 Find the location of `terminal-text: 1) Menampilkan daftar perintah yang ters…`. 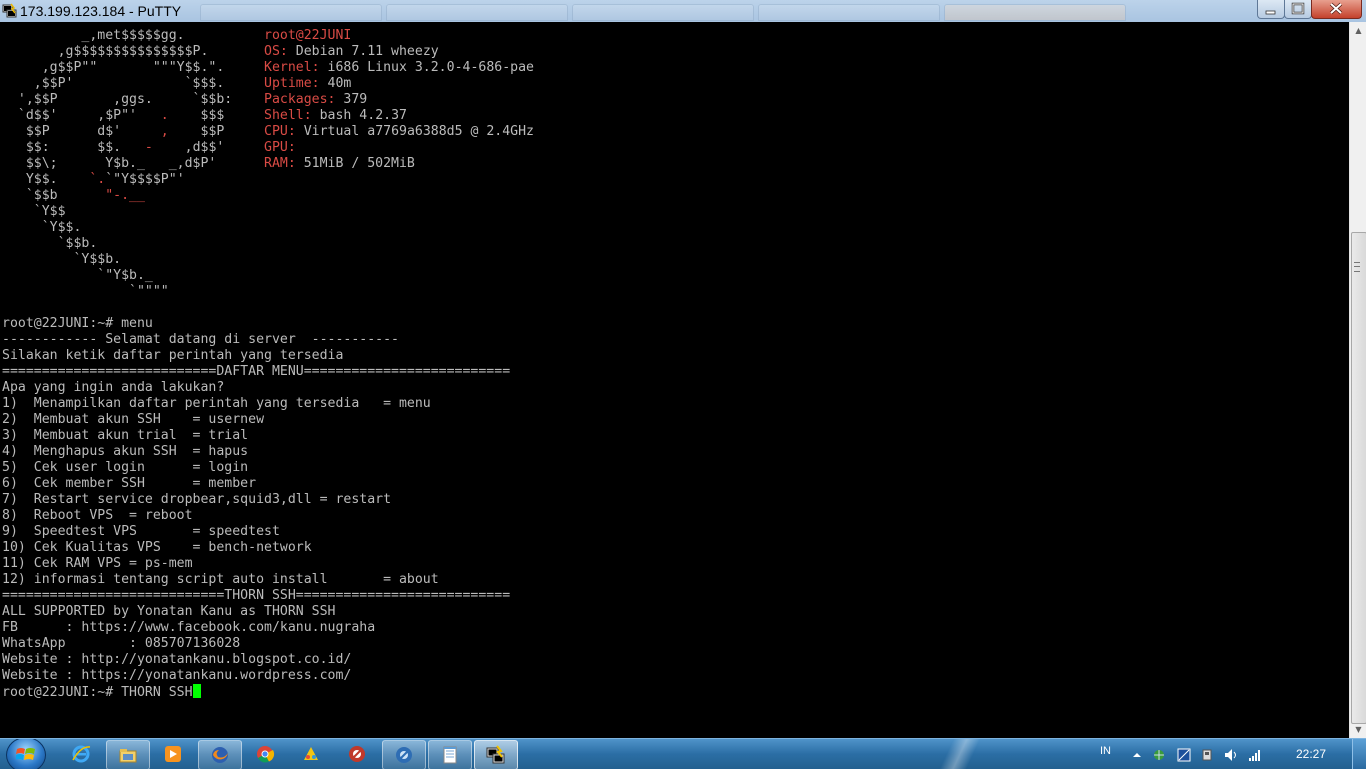

terminal-text: 1) Menampilkan daftar perintah yang ters… is located at coordinates (216, 403).